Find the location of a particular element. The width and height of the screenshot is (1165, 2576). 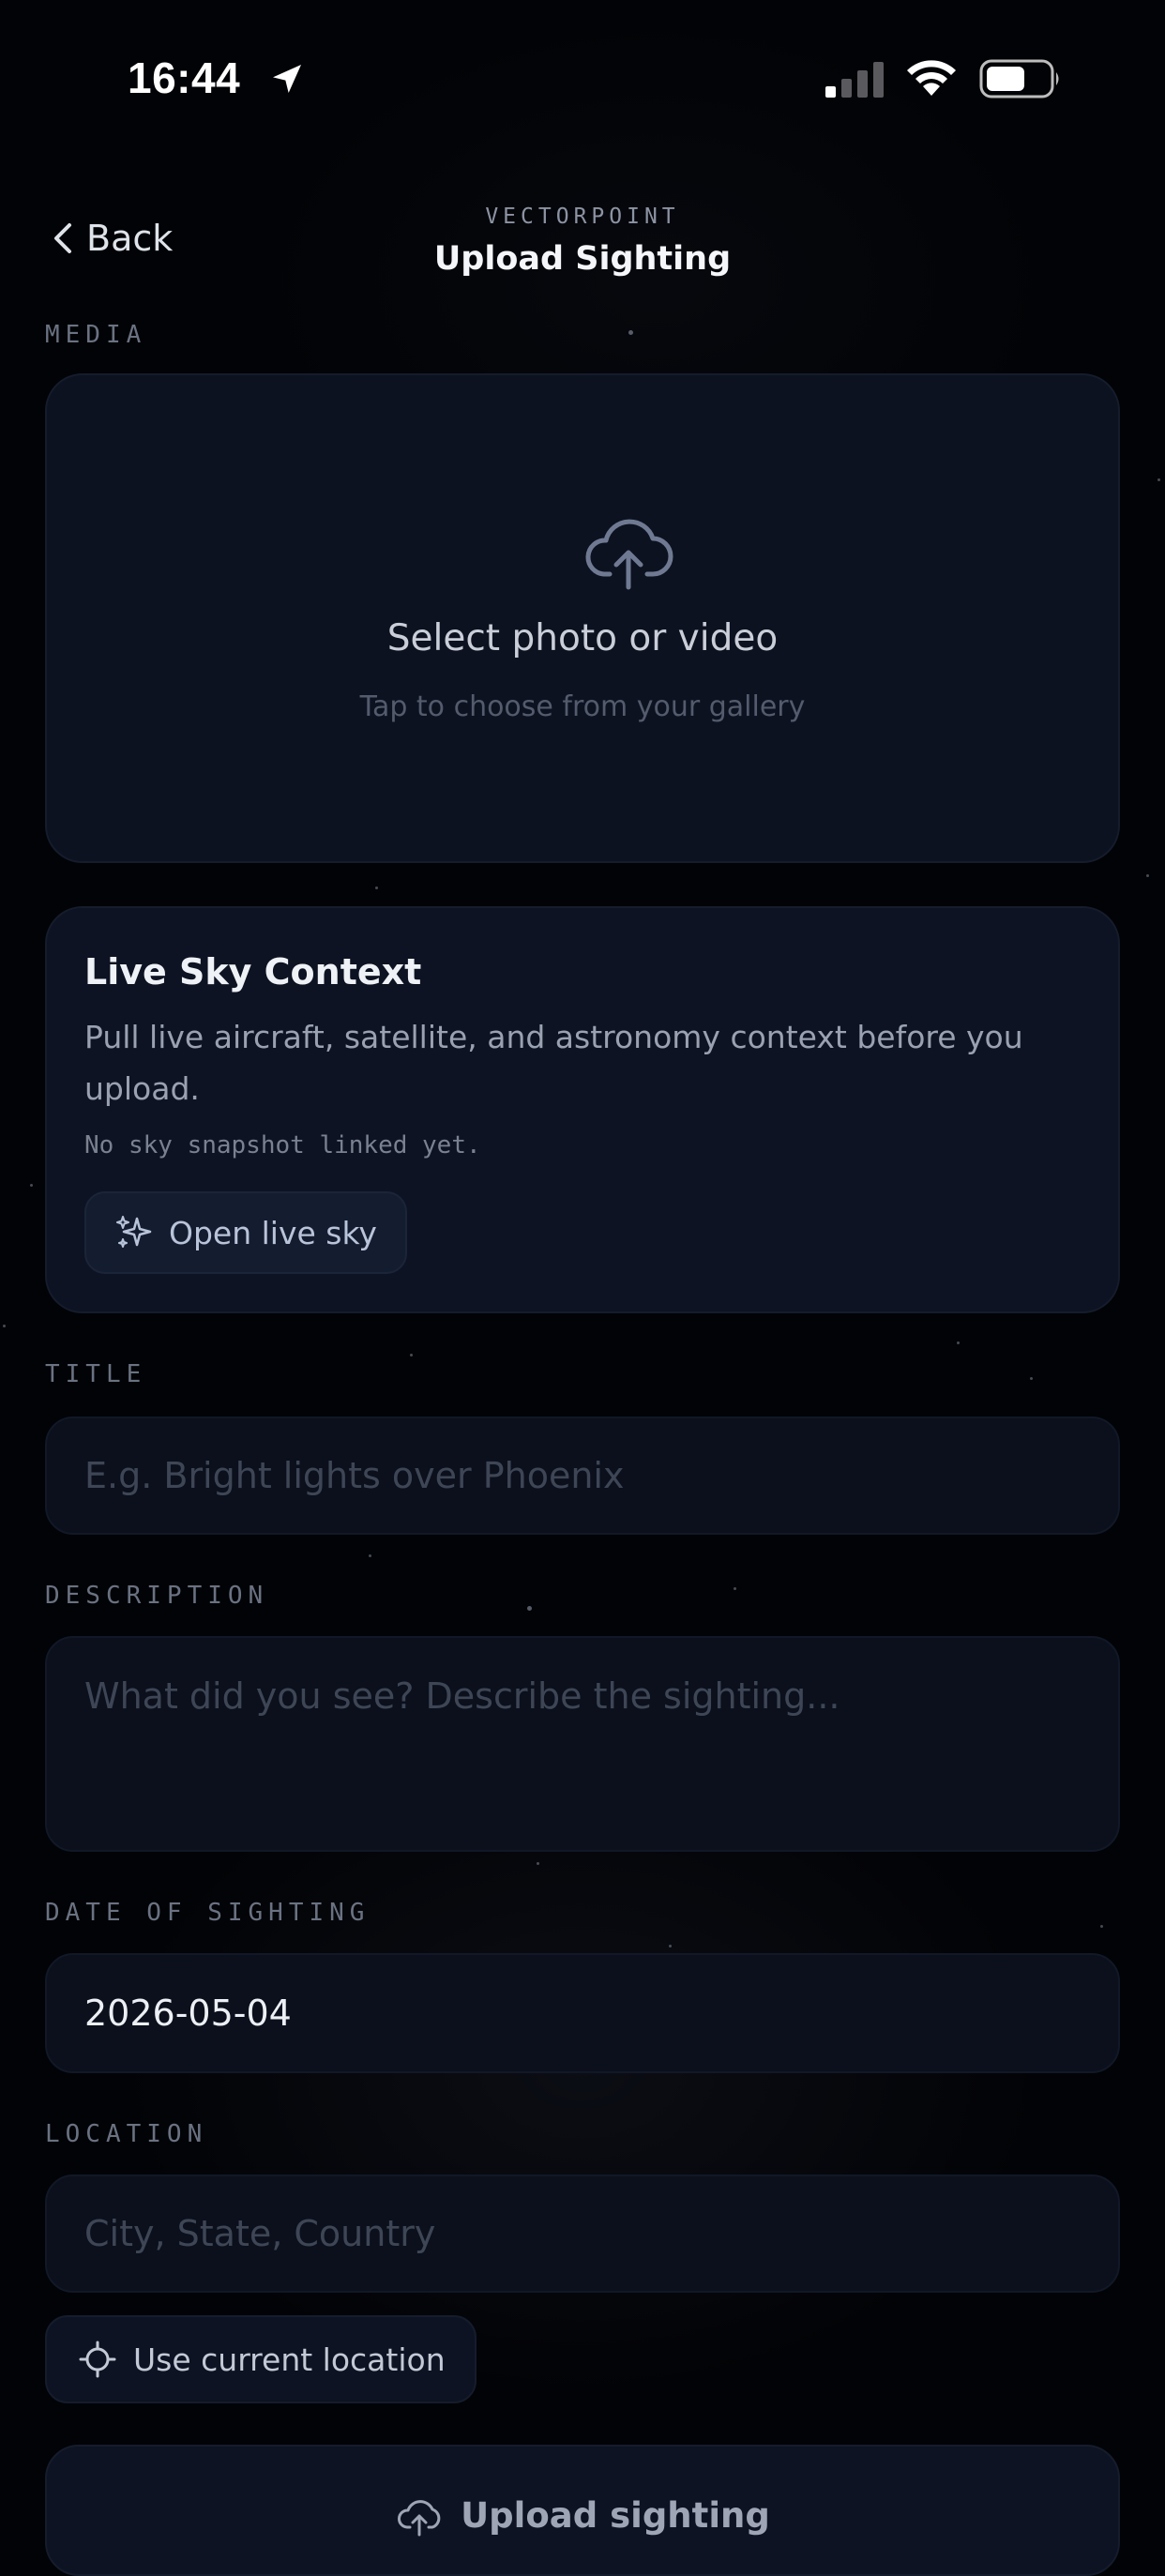

battery-icon is located at coordinates (1019, 78).